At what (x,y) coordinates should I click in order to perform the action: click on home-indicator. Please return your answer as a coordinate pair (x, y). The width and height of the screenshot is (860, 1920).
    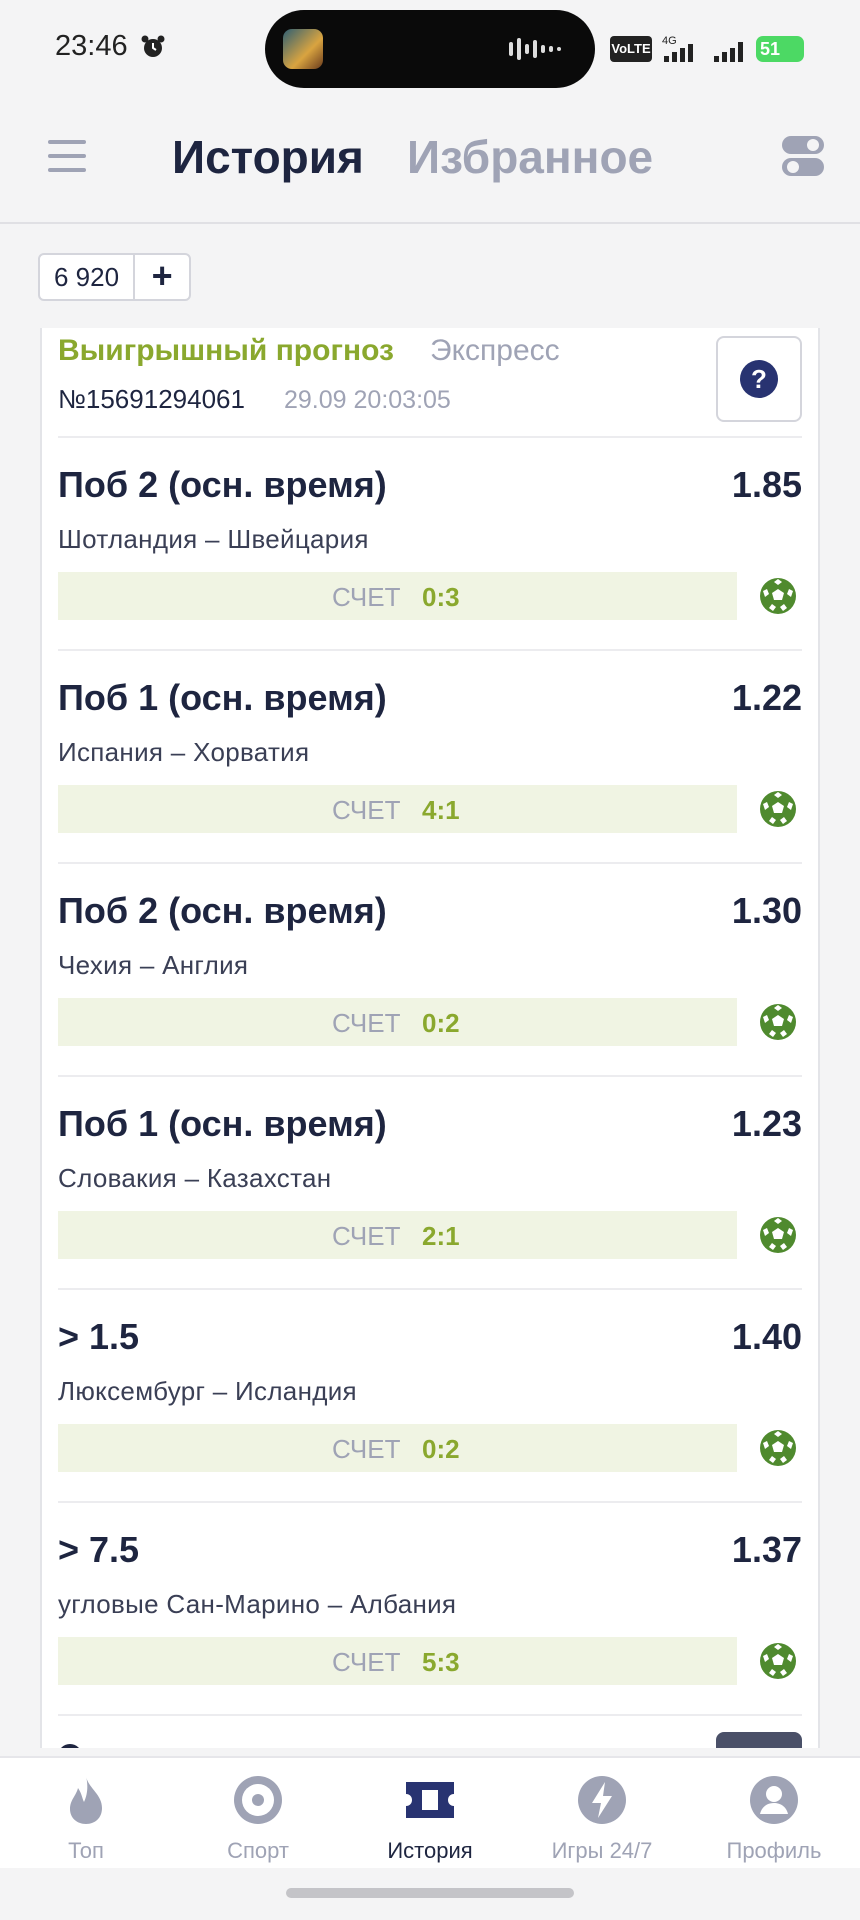
    Looking at the image, I should click on (430, 1893).